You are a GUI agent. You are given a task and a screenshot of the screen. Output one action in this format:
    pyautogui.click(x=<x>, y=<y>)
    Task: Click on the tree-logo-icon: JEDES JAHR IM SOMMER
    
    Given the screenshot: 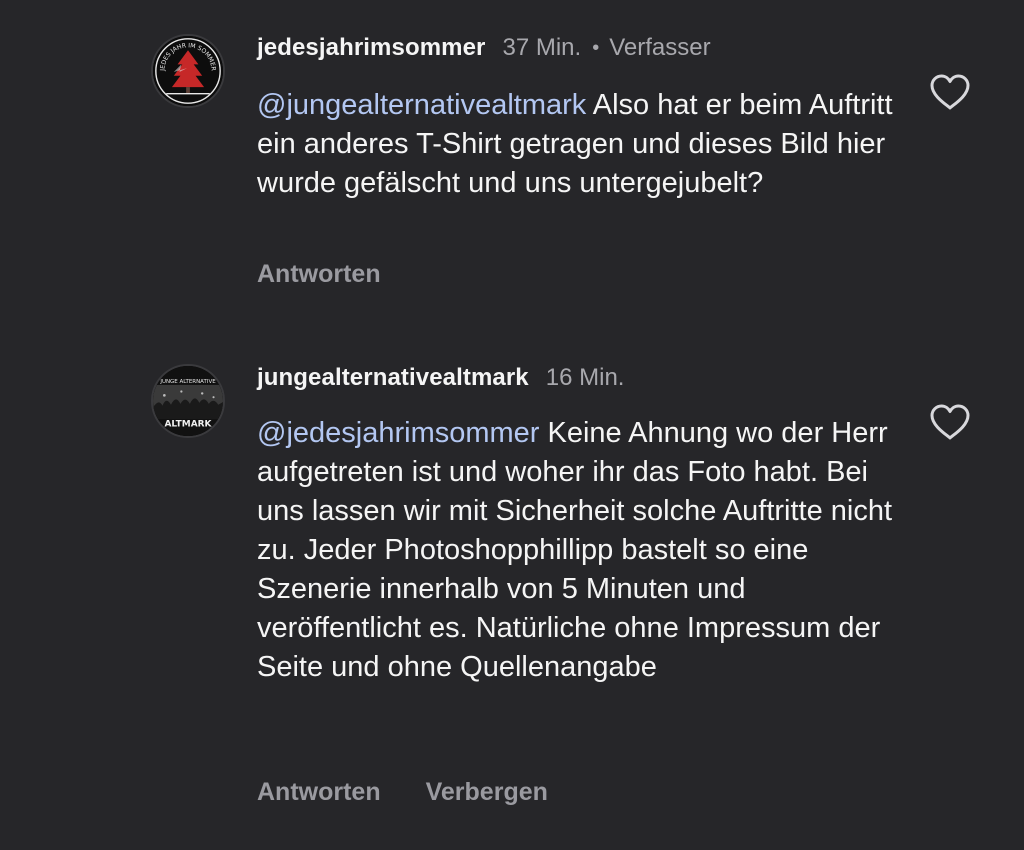 What is the action you would take?
    pyautogui.click(x=188, y=71)
    